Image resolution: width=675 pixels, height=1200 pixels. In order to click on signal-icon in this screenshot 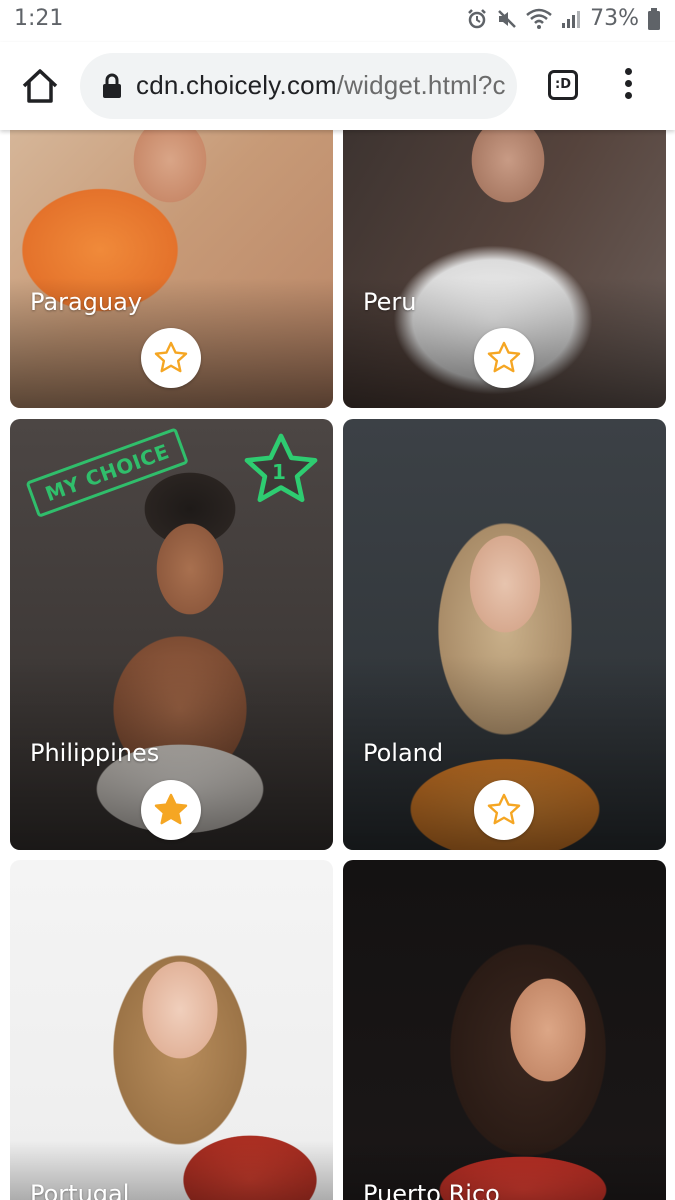, I will do `click(571, 19)`.